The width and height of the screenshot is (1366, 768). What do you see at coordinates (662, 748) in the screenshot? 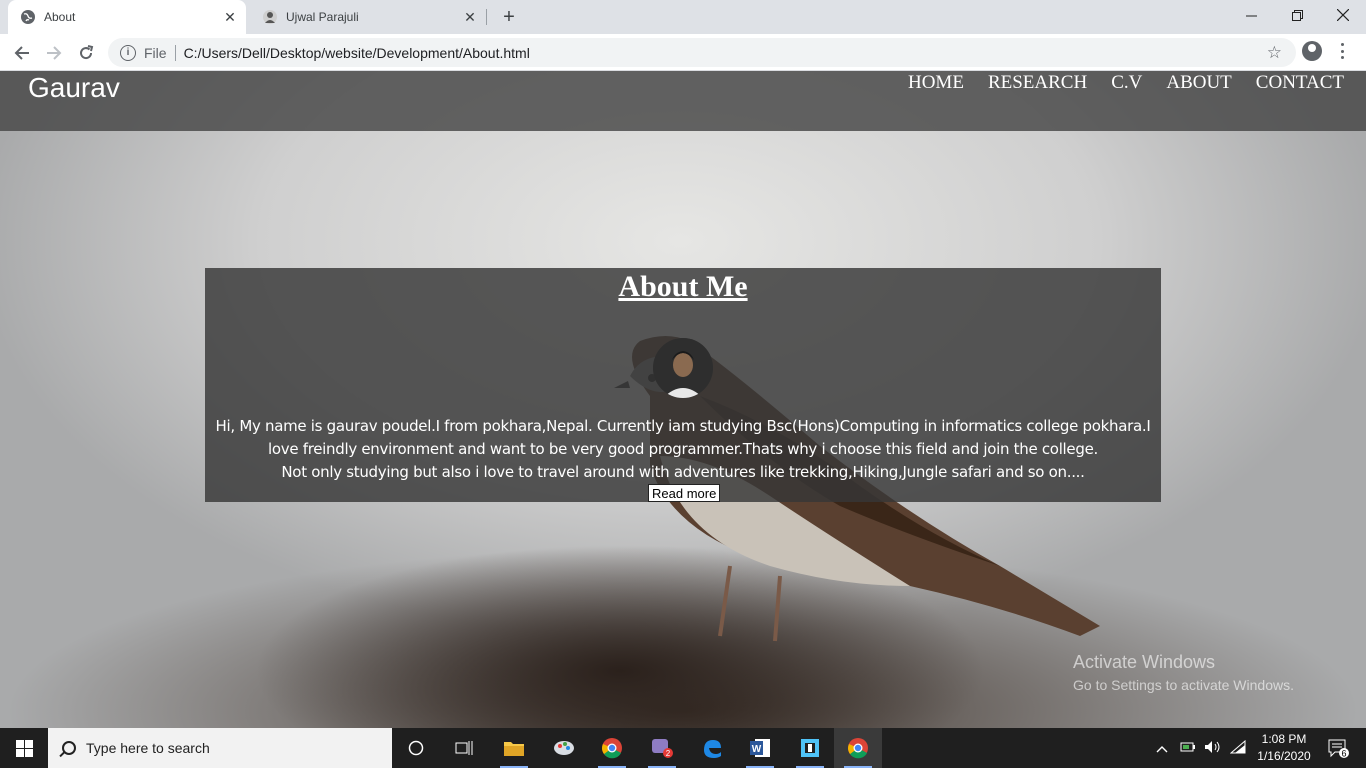
I see `messenger-icon: 2` at bounding box center [662, 748].